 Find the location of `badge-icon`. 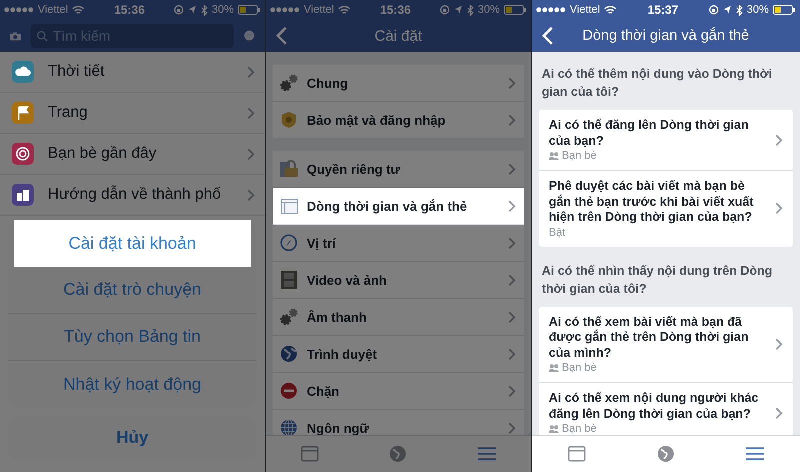

badge-icon is located at coordinates (289, 120).